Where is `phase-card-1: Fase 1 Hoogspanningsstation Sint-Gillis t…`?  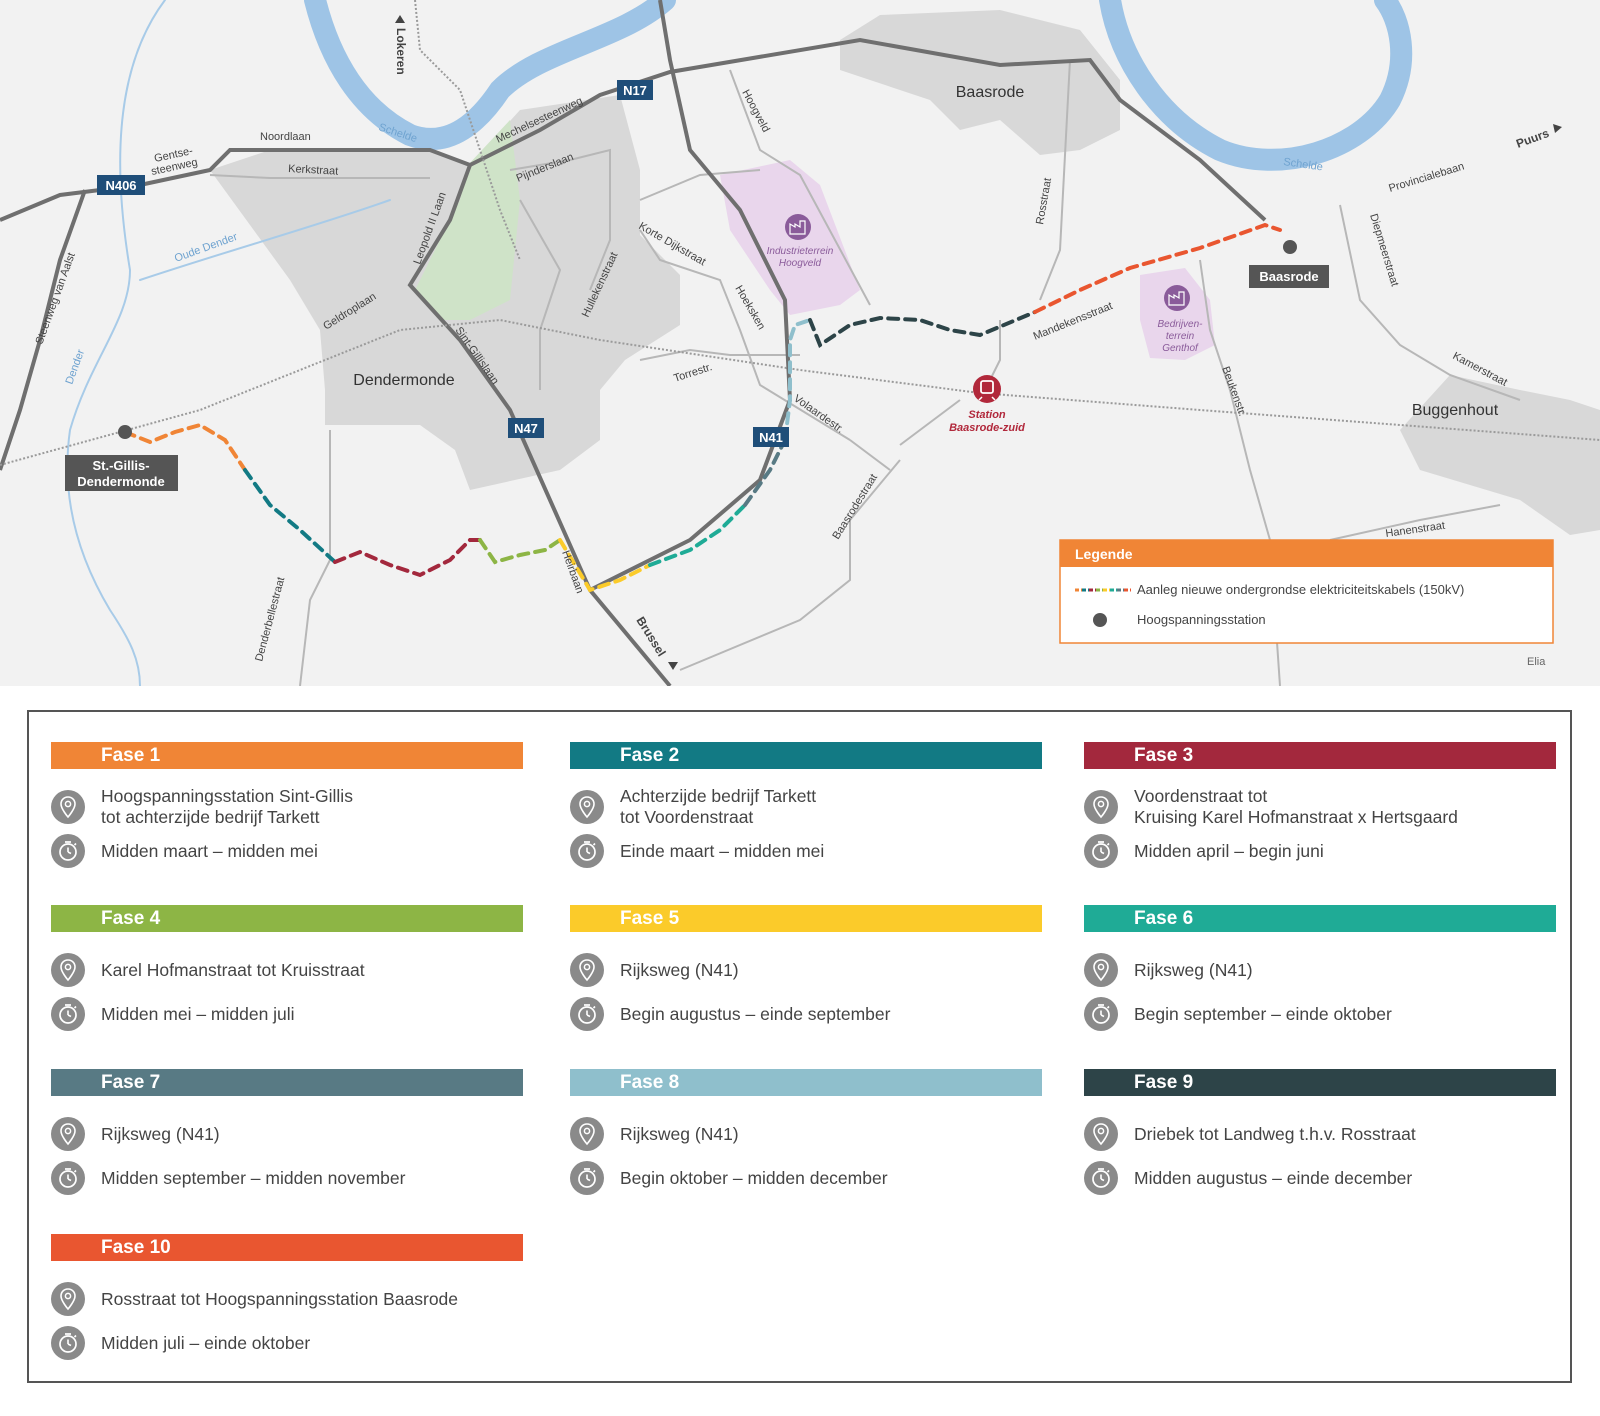 phase-card-1: Fase 1 Hoogspanningsstation Sint-Gillis t… is located at coordinates (287, 805).